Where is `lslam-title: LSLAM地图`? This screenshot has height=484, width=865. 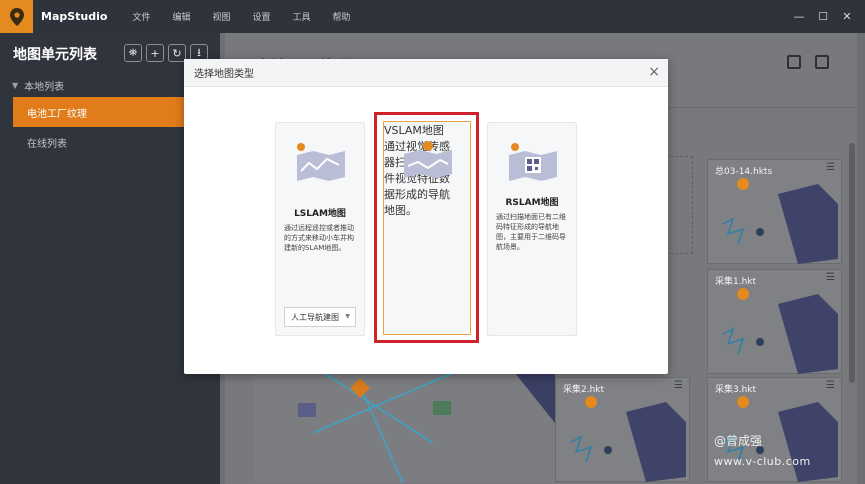
lslam-title: LSLAM地图 is located at coordinates (320, 214).